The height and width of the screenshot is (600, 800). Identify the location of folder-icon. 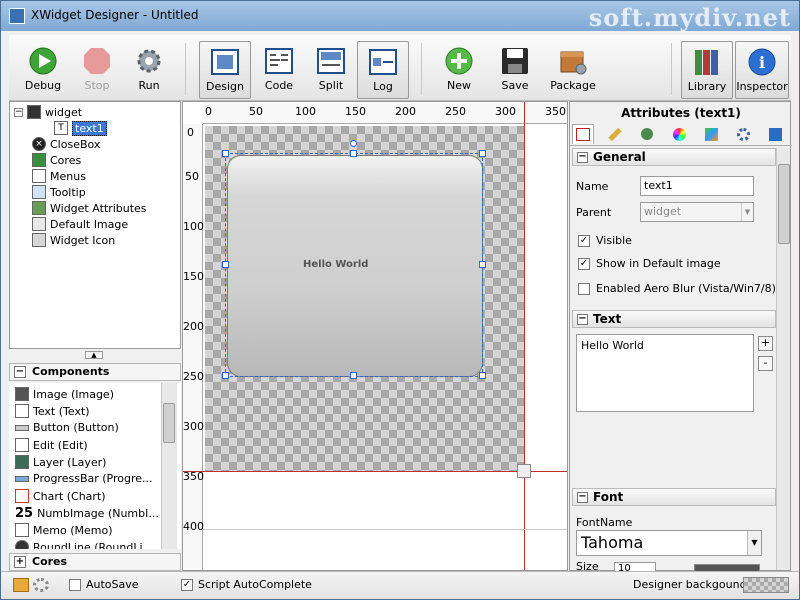
(21, 585).